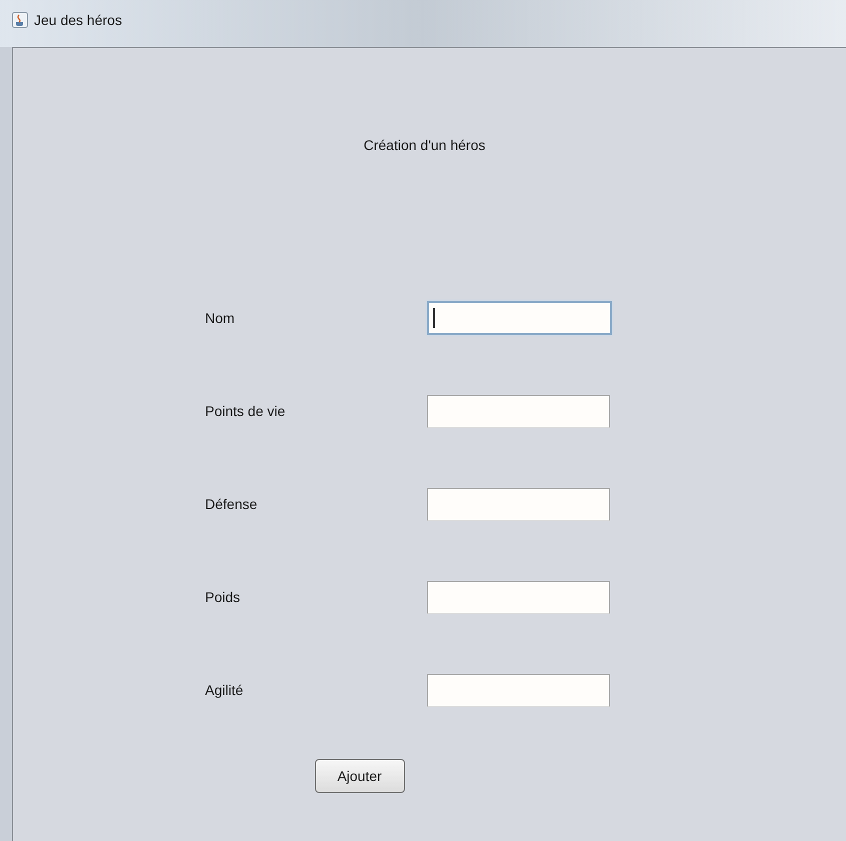  What do you see at coordinates (224, 690) in the screenshot?
I see `field-label: Agilité` at bounding box center [224, 690].